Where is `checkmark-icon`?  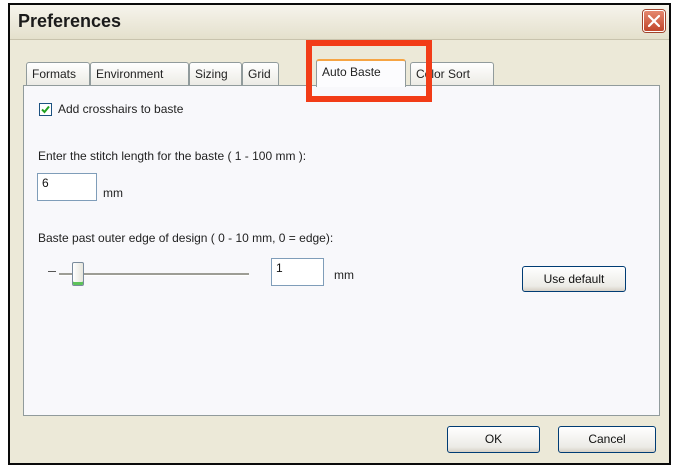 checkmark-icon is located at coordinates (45, 109).